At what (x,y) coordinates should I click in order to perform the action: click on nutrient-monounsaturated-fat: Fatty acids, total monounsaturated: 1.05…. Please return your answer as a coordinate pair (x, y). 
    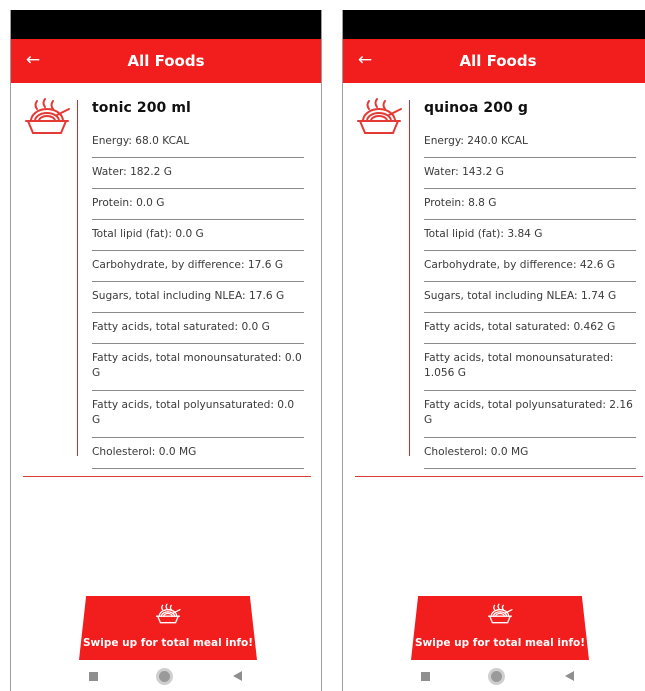
    Looking at the image, I should click on (530, 367).